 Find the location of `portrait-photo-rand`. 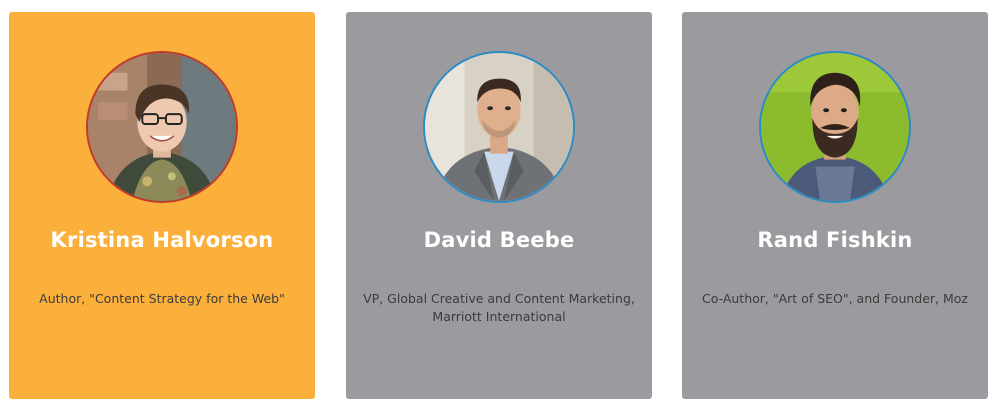

portrait-photo-rand is located at coordinates (835, 127).